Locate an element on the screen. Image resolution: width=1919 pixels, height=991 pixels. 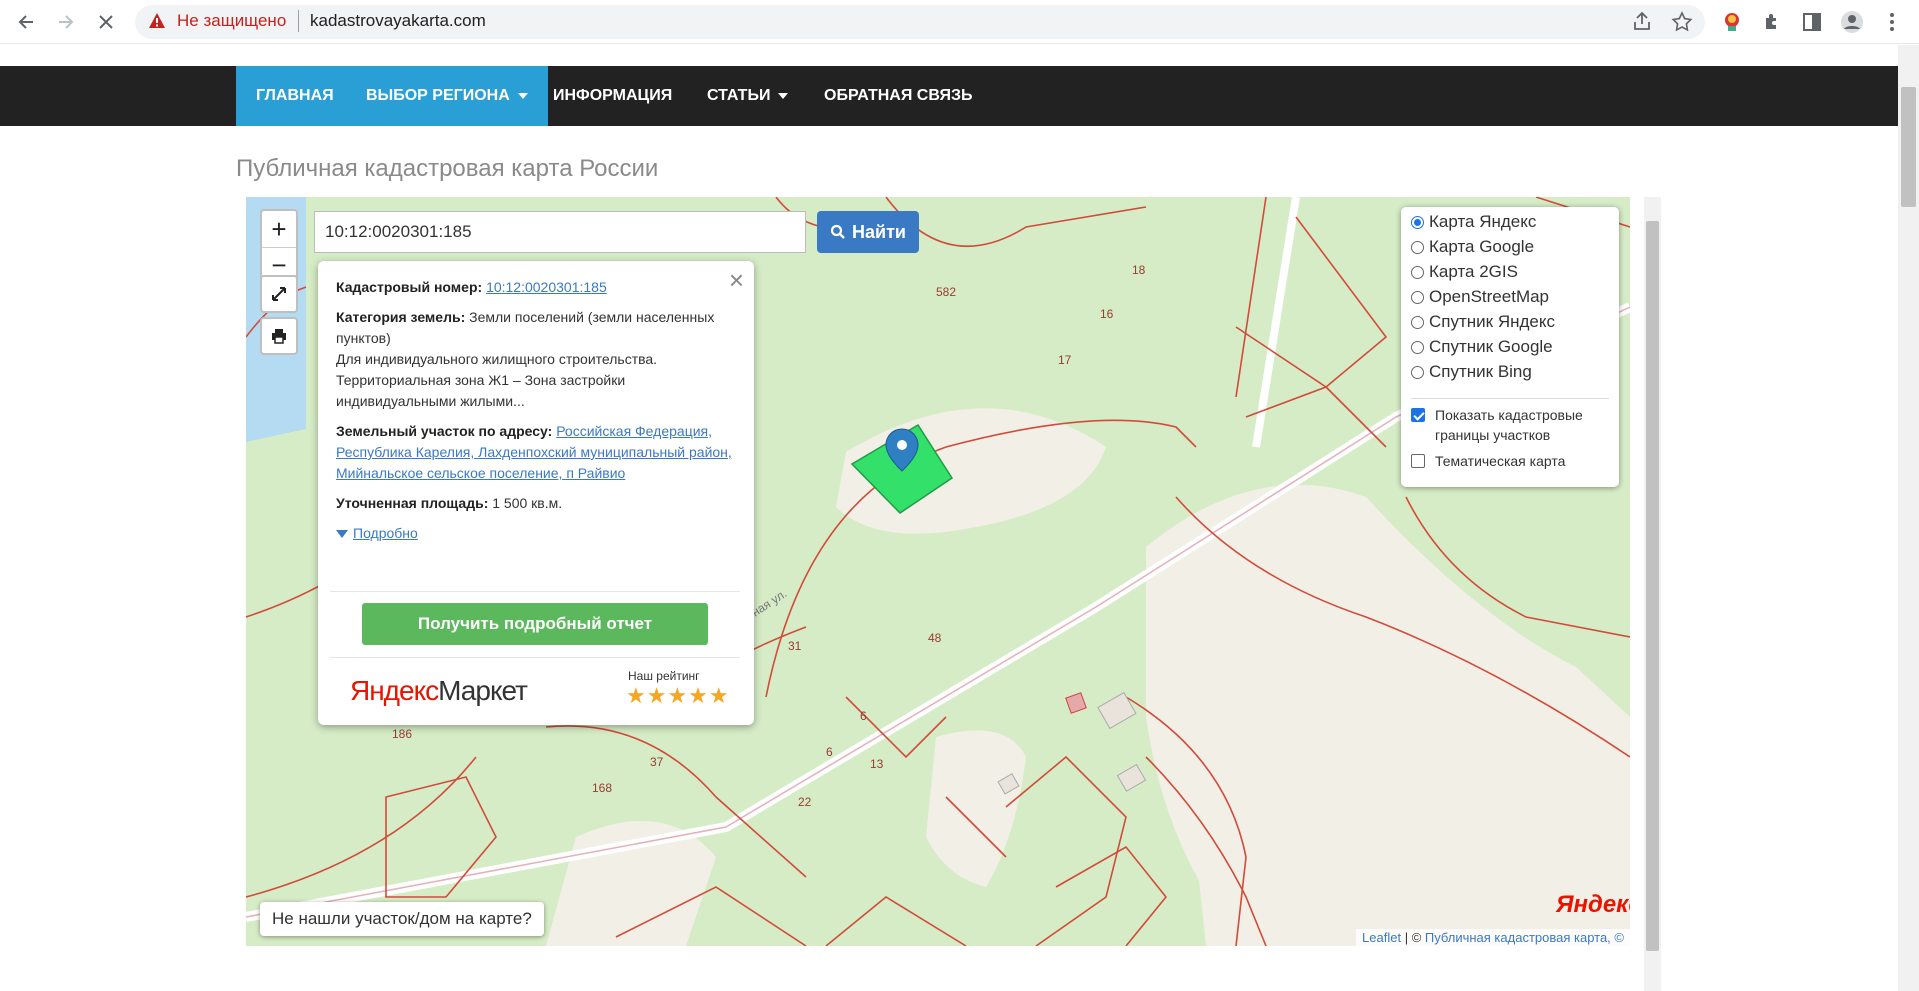
layer-option-bing-sat: Спутник Bing is located at coordinates (1471, 372).